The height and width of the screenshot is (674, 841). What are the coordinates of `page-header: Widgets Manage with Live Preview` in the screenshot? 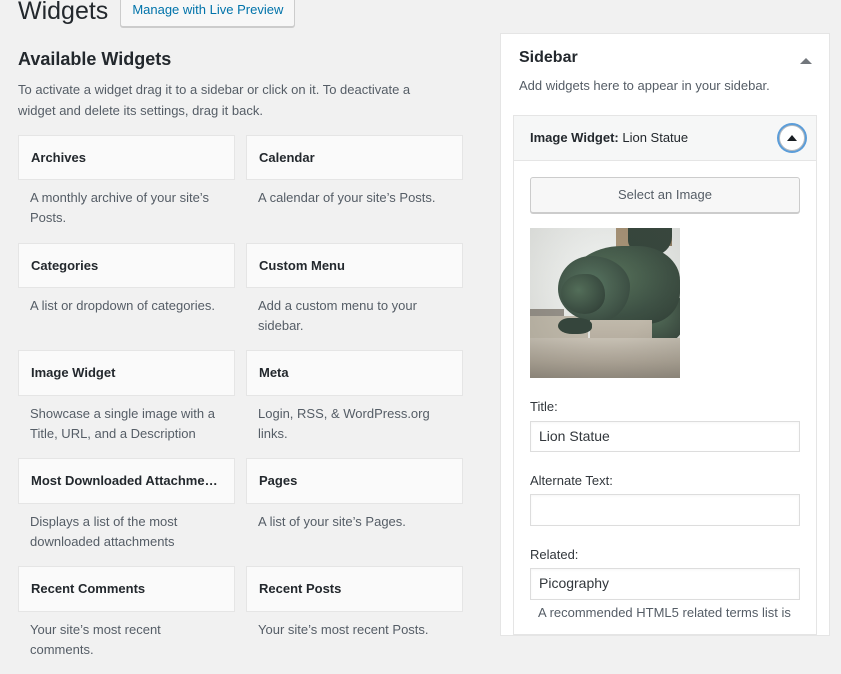 It's located at (250, 16).